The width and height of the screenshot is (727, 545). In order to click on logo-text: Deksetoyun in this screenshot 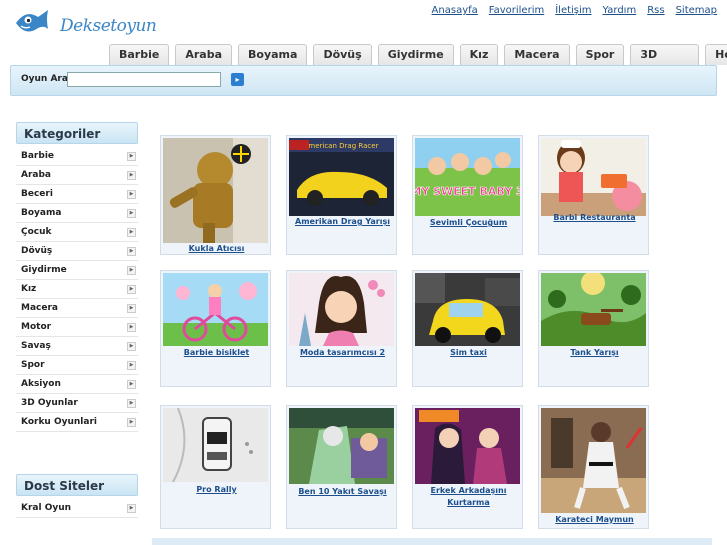, I will do `click(108, 26)`.